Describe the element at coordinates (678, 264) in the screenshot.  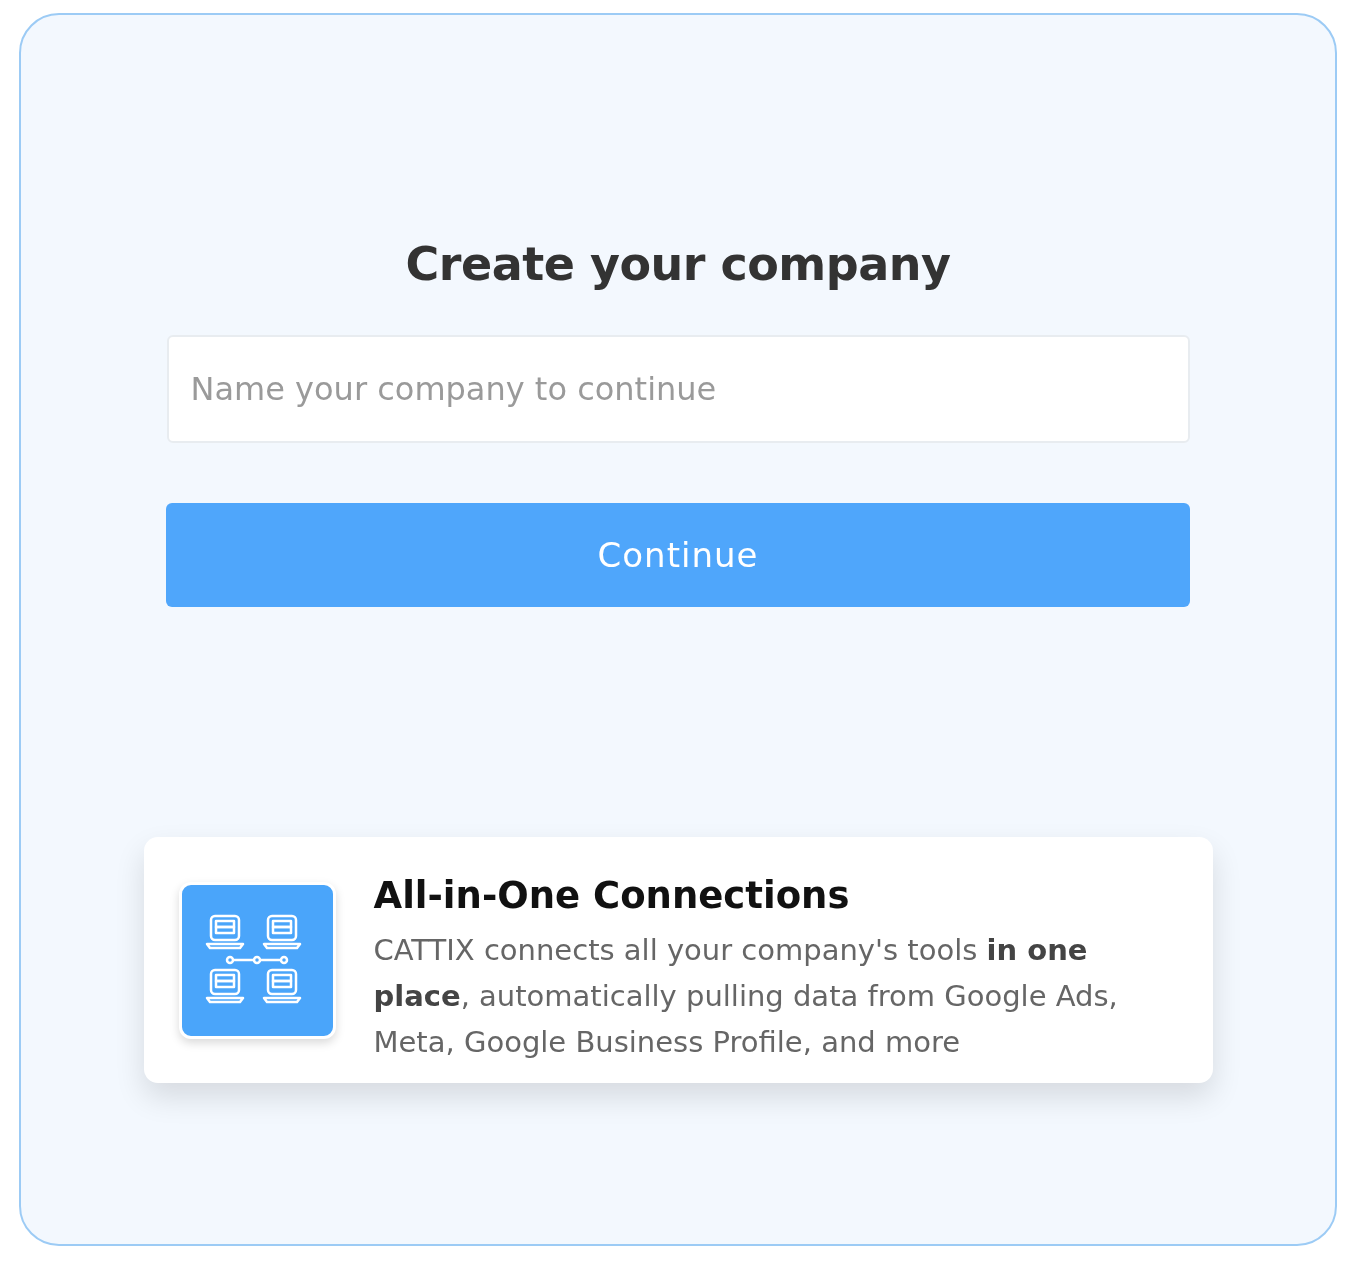
I see `page-title: Create your company` at that location.